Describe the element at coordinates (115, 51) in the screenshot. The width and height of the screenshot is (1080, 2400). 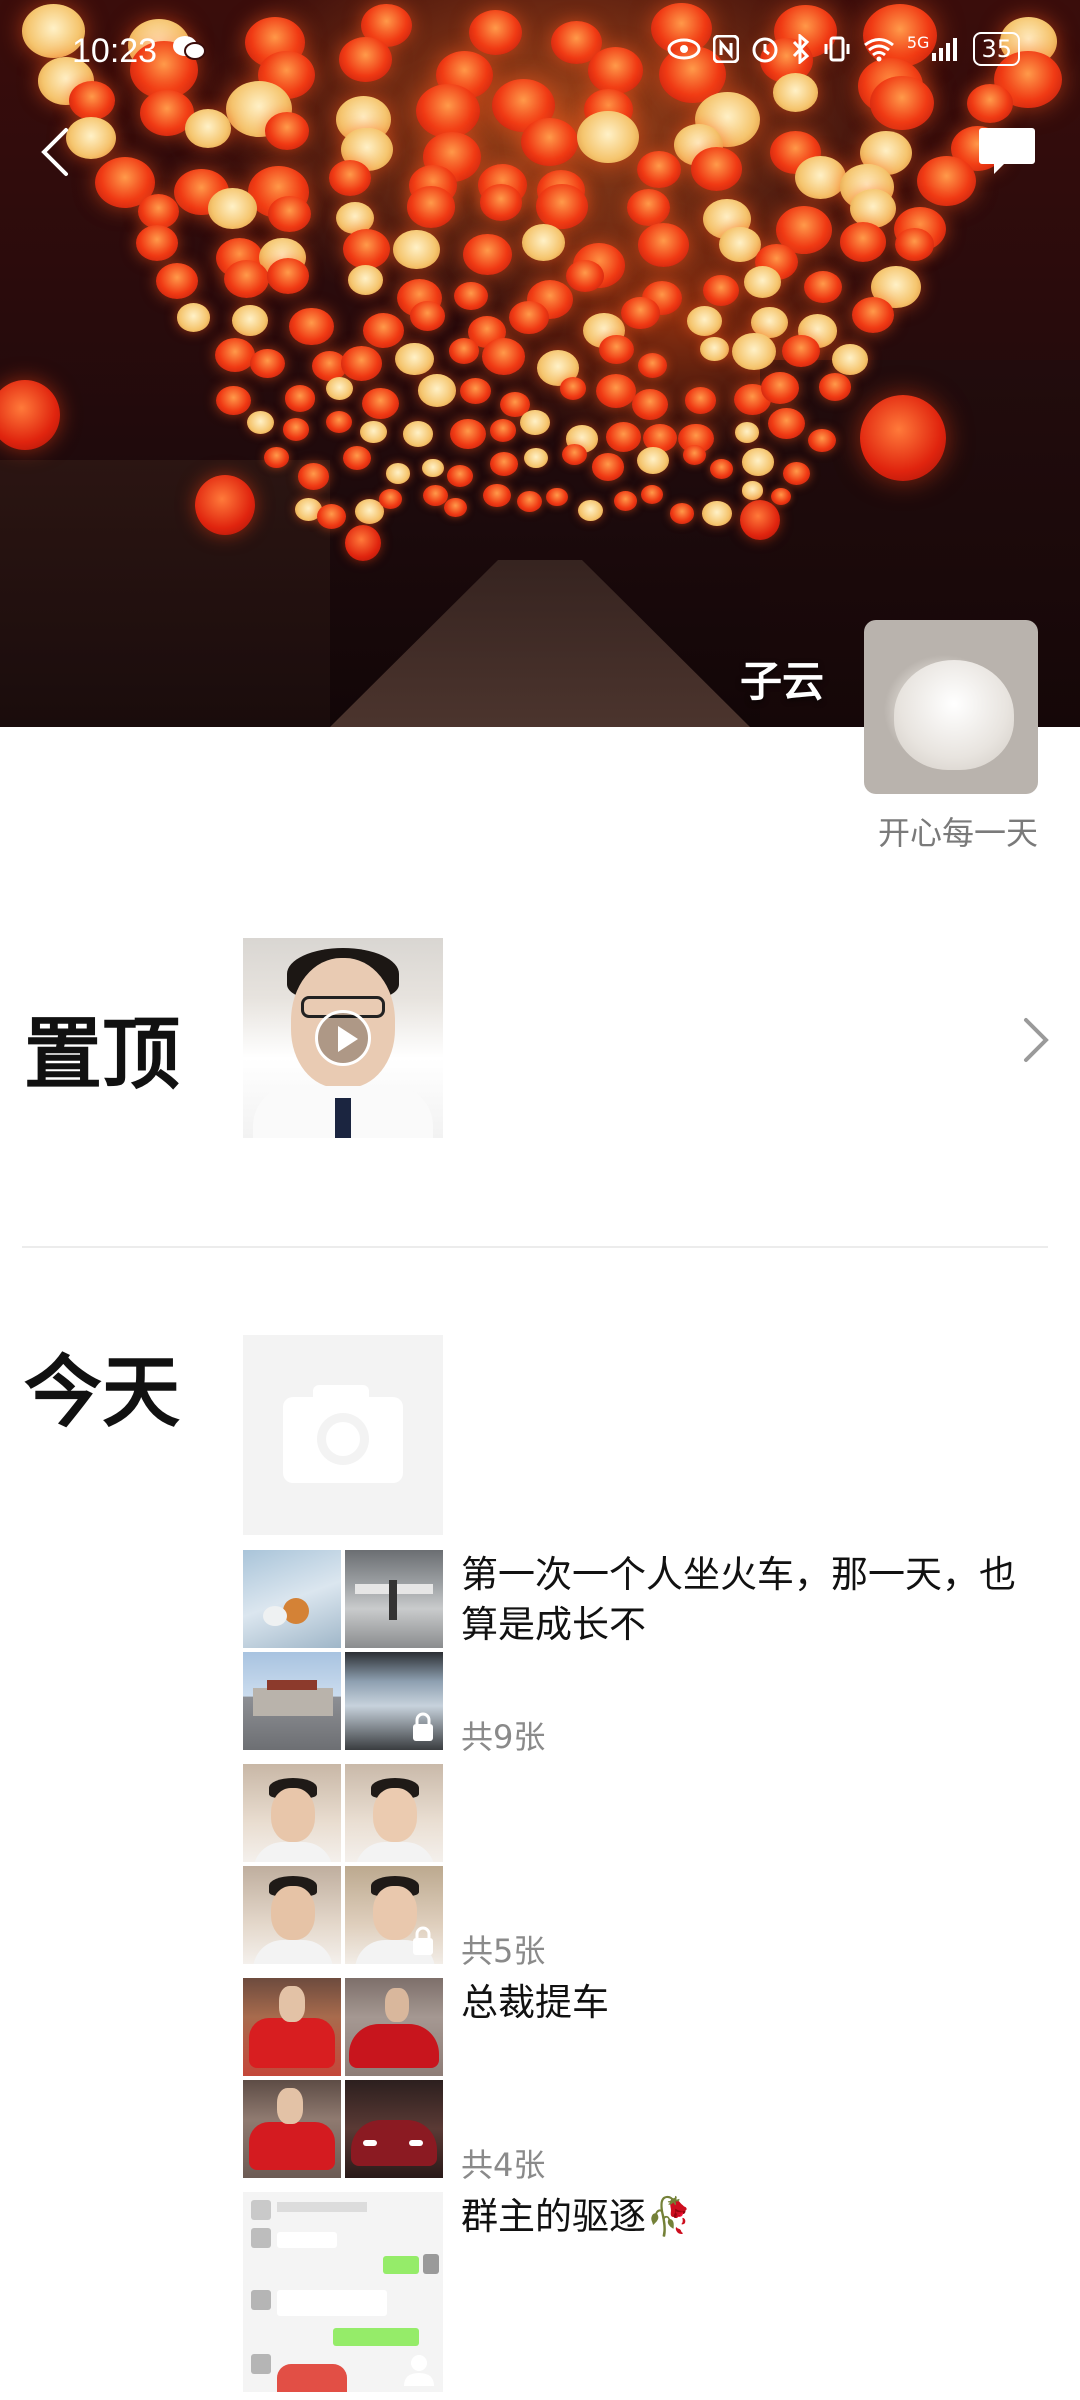
I see `status-time: 10:23` at that location.